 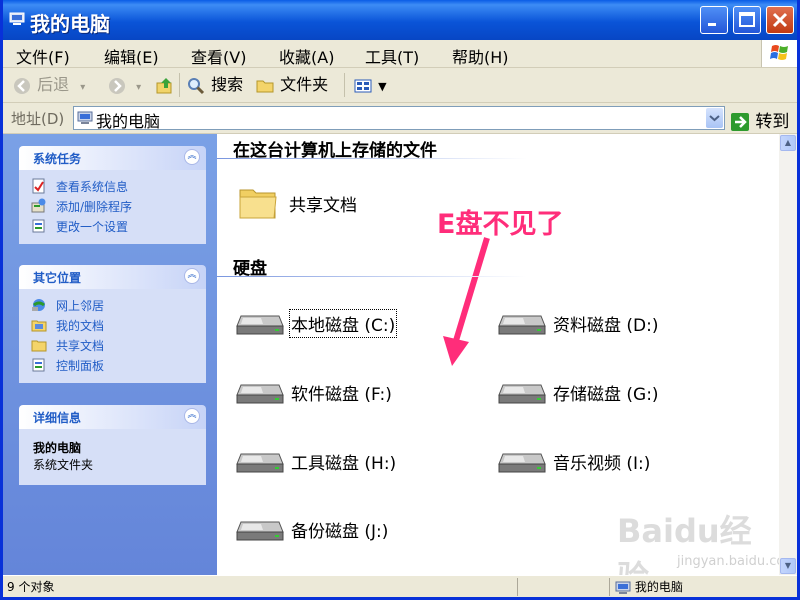 I want to click on details-header: 详细信息 ︽, so click(x=112, y=417).